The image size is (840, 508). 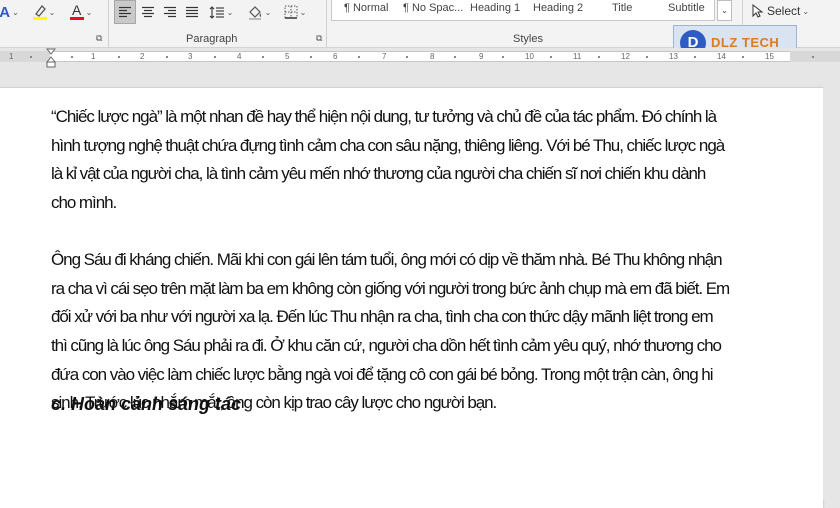 What do you see at coordinates (319, 38) in the screenshot?
I see `paragraph-dialog-launcher-icon: ⧉` at bounding box center [319, 38].